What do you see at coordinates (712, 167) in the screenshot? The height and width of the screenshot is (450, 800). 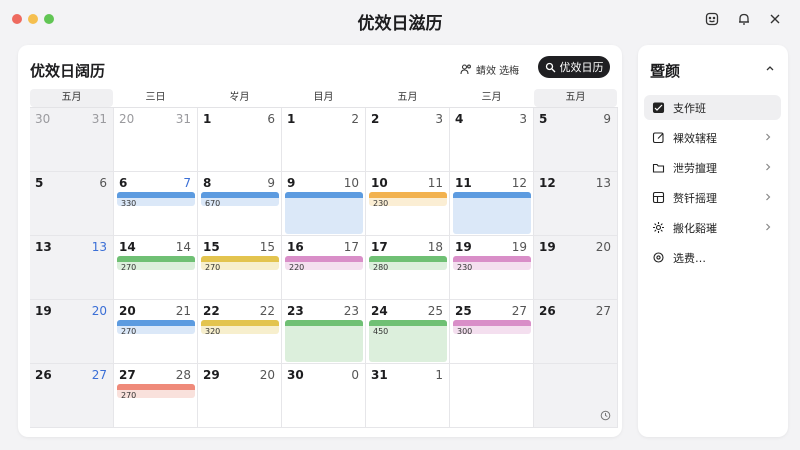 I see `sidebar-item: 泄劳擅理` at bounding box center [712, 167].